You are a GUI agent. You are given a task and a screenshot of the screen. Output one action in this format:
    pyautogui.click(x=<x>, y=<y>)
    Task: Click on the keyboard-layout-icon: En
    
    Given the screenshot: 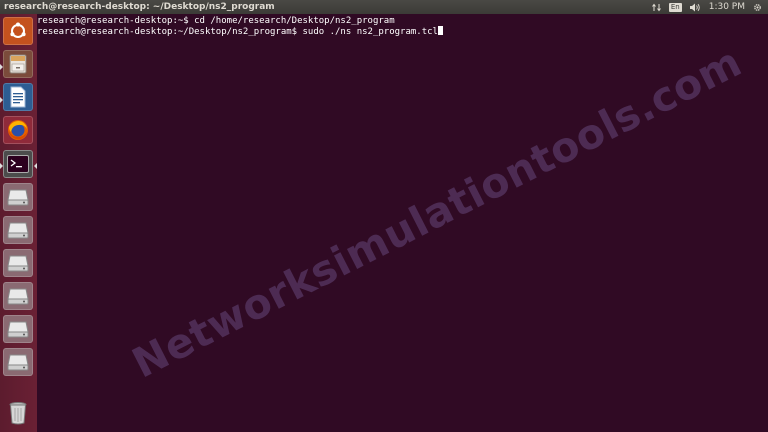 What is the action you would take?
    pyautogui.click(x=675, y=7)
    